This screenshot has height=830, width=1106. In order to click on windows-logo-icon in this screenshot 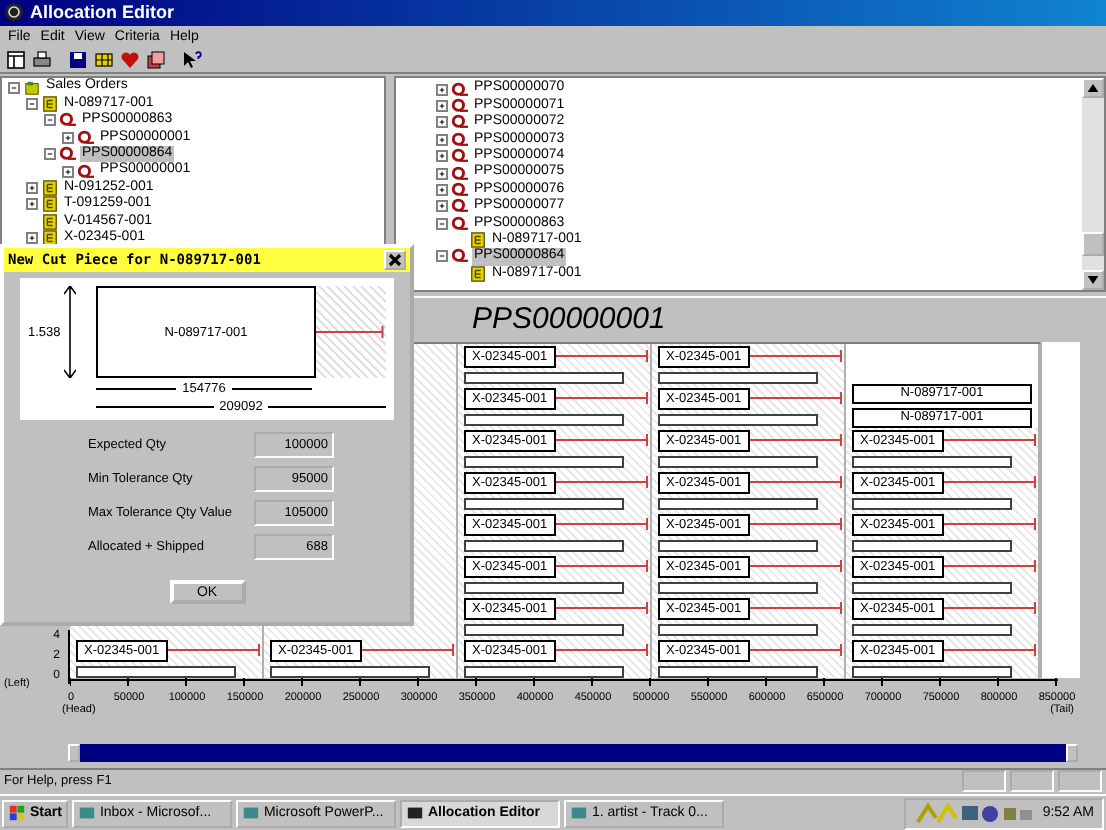, I will do `click(17, 813)`.